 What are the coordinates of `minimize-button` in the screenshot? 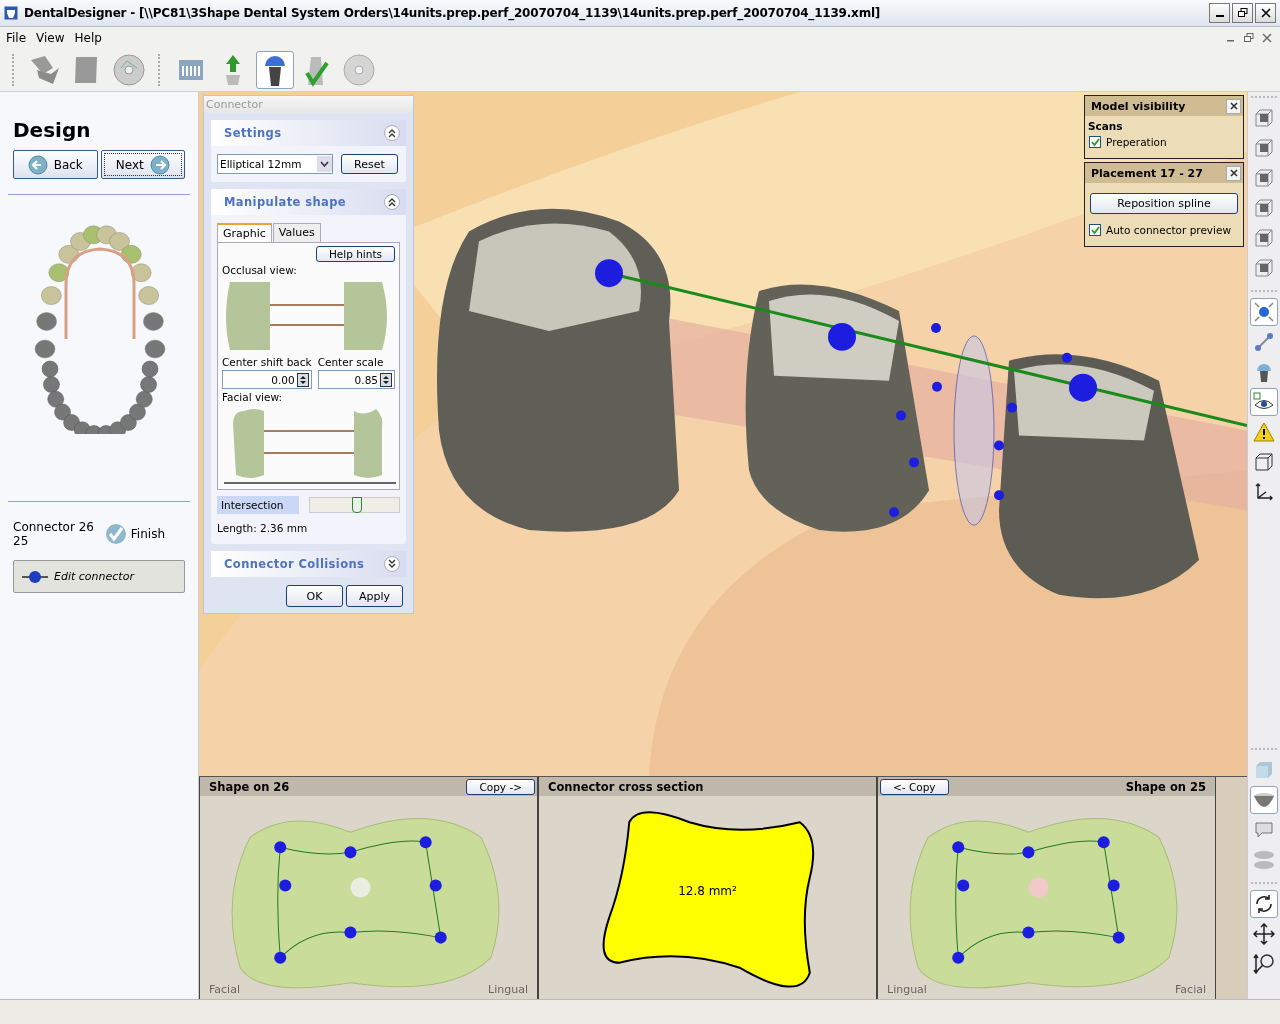 It's located at (1219, 13).